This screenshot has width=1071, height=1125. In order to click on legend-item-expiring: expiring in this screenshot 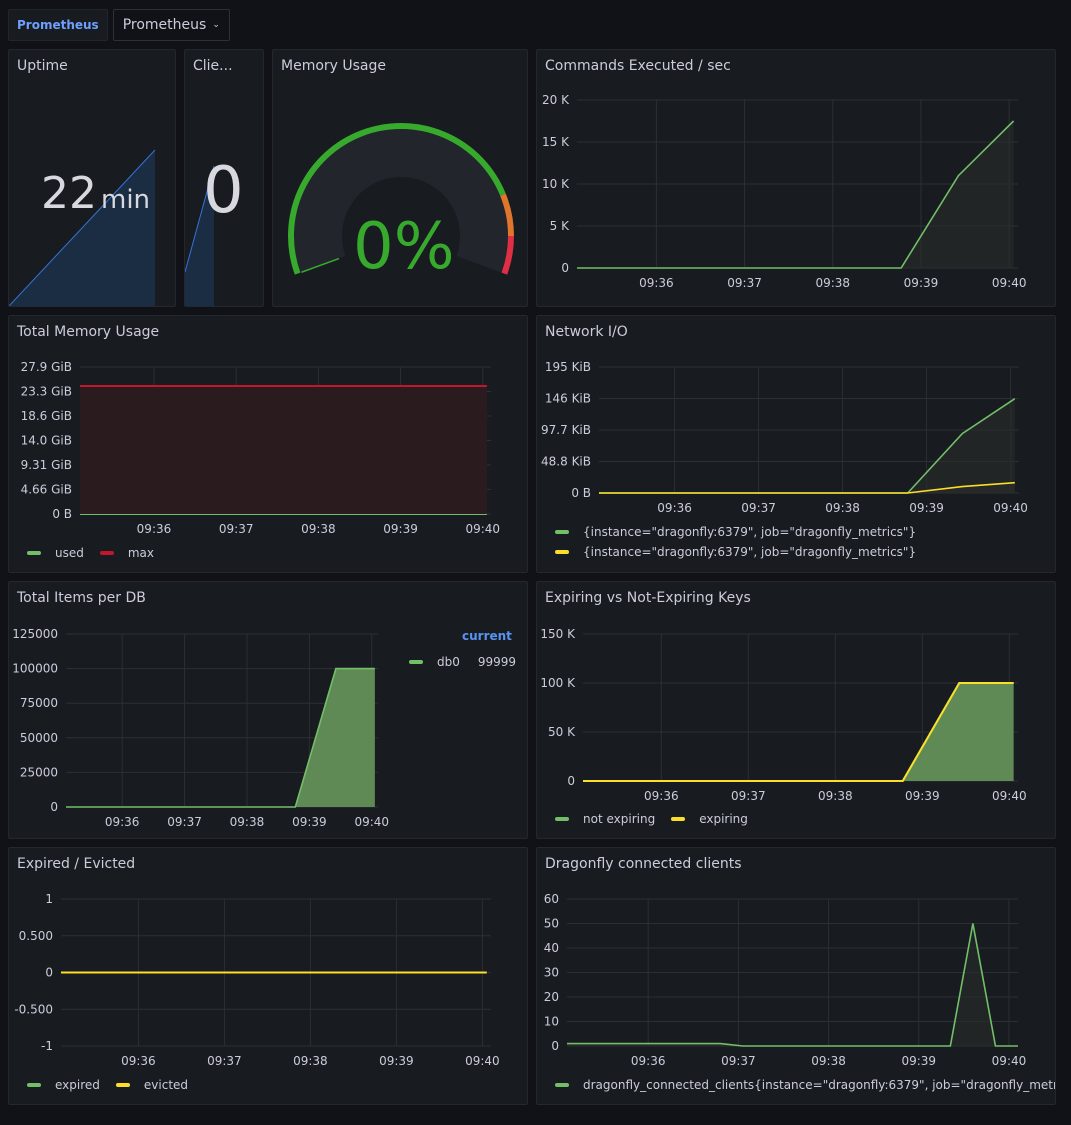, I will do `click(709, 819)`.